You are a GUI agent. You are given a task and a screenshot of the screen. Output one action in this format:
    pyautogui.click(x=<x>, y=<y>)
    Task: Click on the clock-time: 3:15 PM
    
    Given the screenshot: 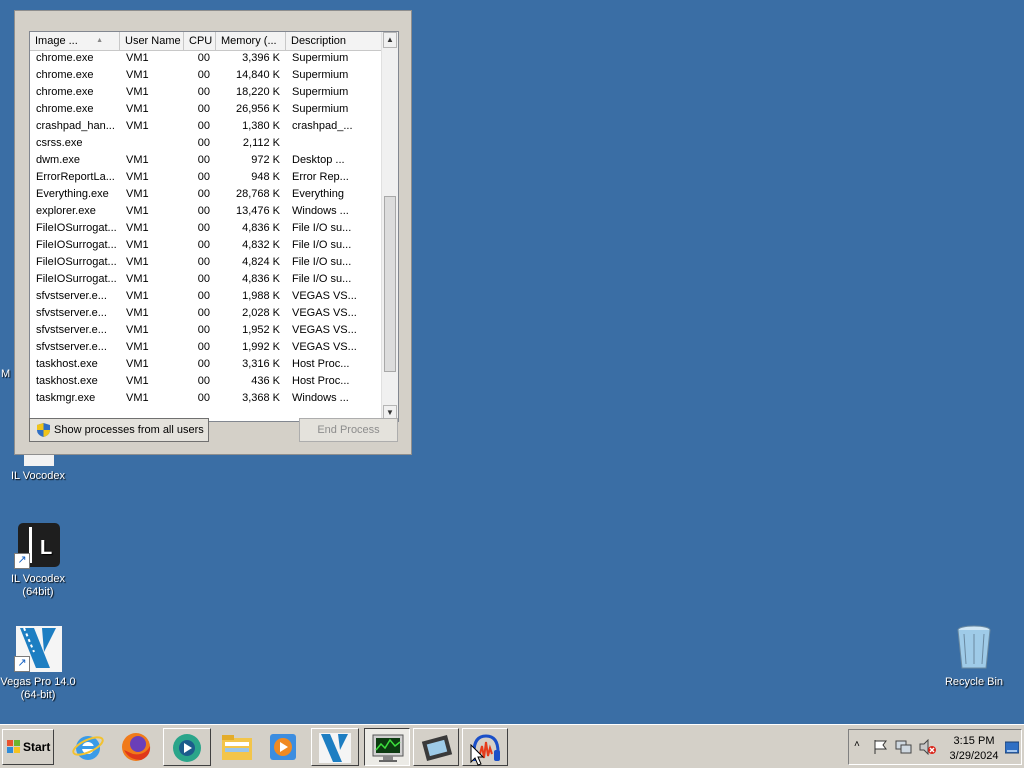 What is the action you would take?
    pyautogui.click(x=974, y=741)
    